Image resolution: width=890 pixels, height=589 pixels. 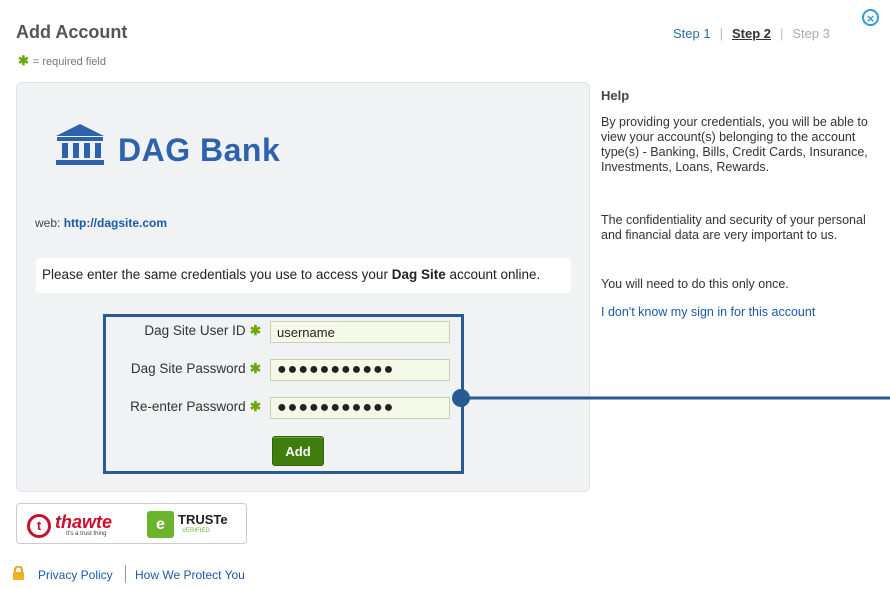 I want to click on add-button: Add, so click(x=298, y=451).